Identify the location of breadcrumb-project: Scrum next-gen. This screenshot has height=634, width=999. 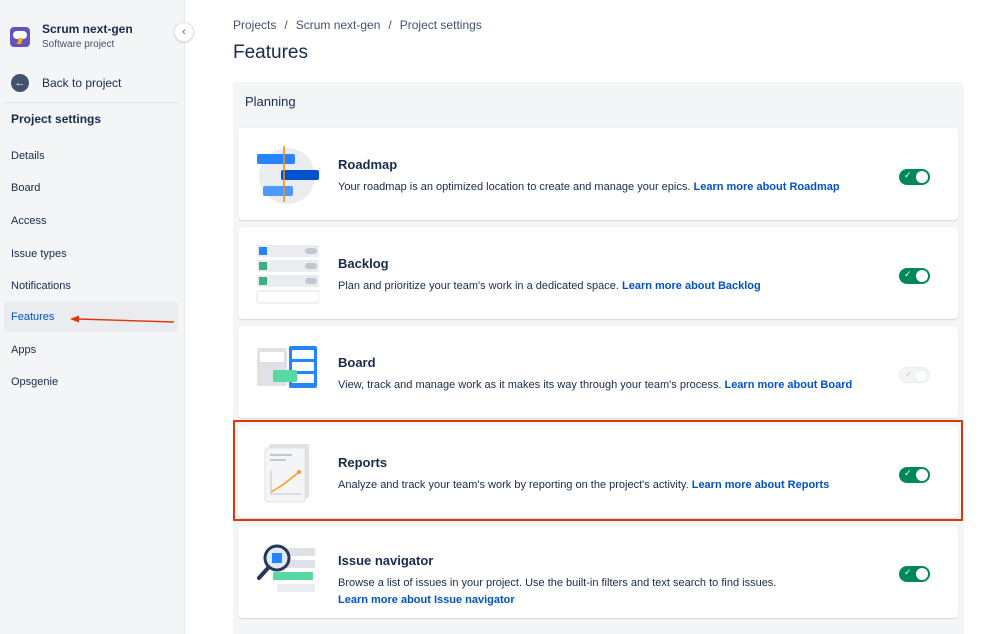
(338, 25).